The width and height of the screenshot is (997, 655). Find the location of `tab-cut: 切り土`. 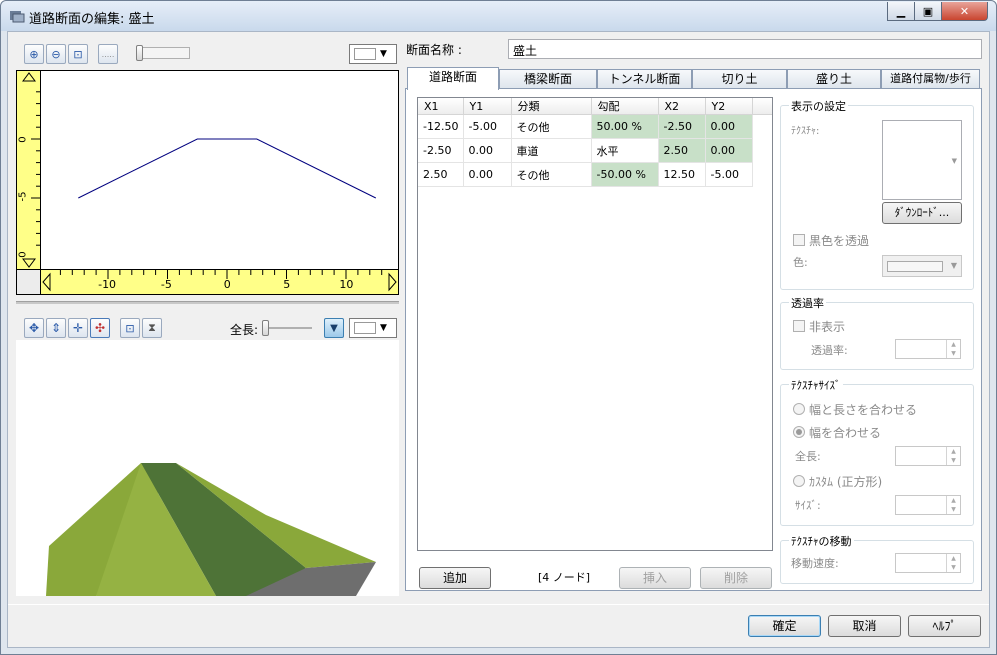

tab-cut: 切り土 is located at coordinates (739, 79).